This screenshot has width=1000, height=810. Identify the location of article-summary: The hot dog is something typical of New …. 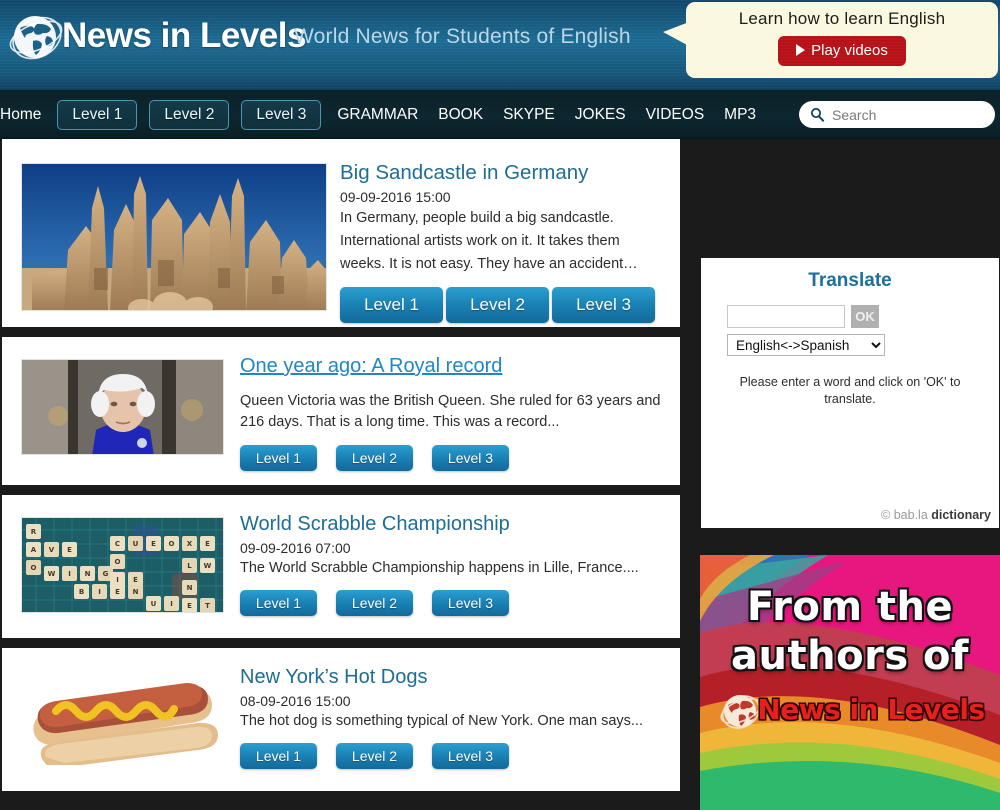
(441, 721).